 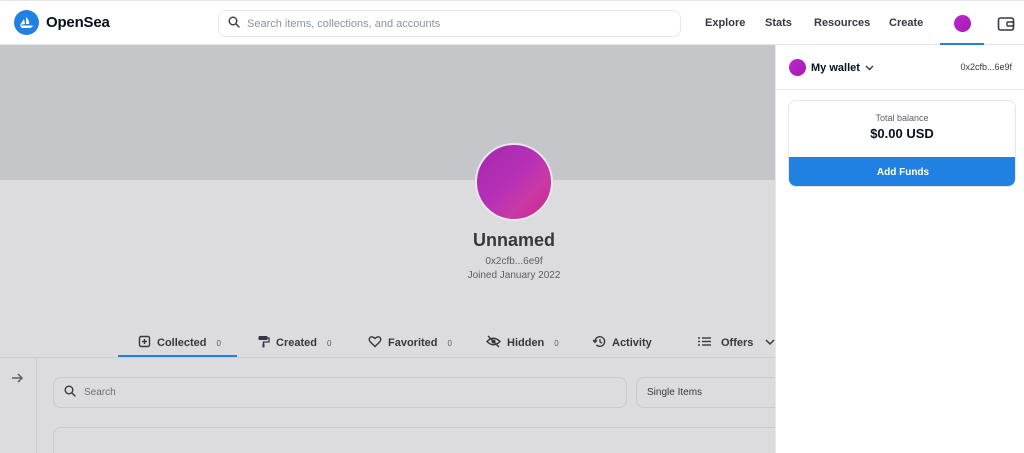 I want to click on profile-avatar-button, so click(x=962, y=23).